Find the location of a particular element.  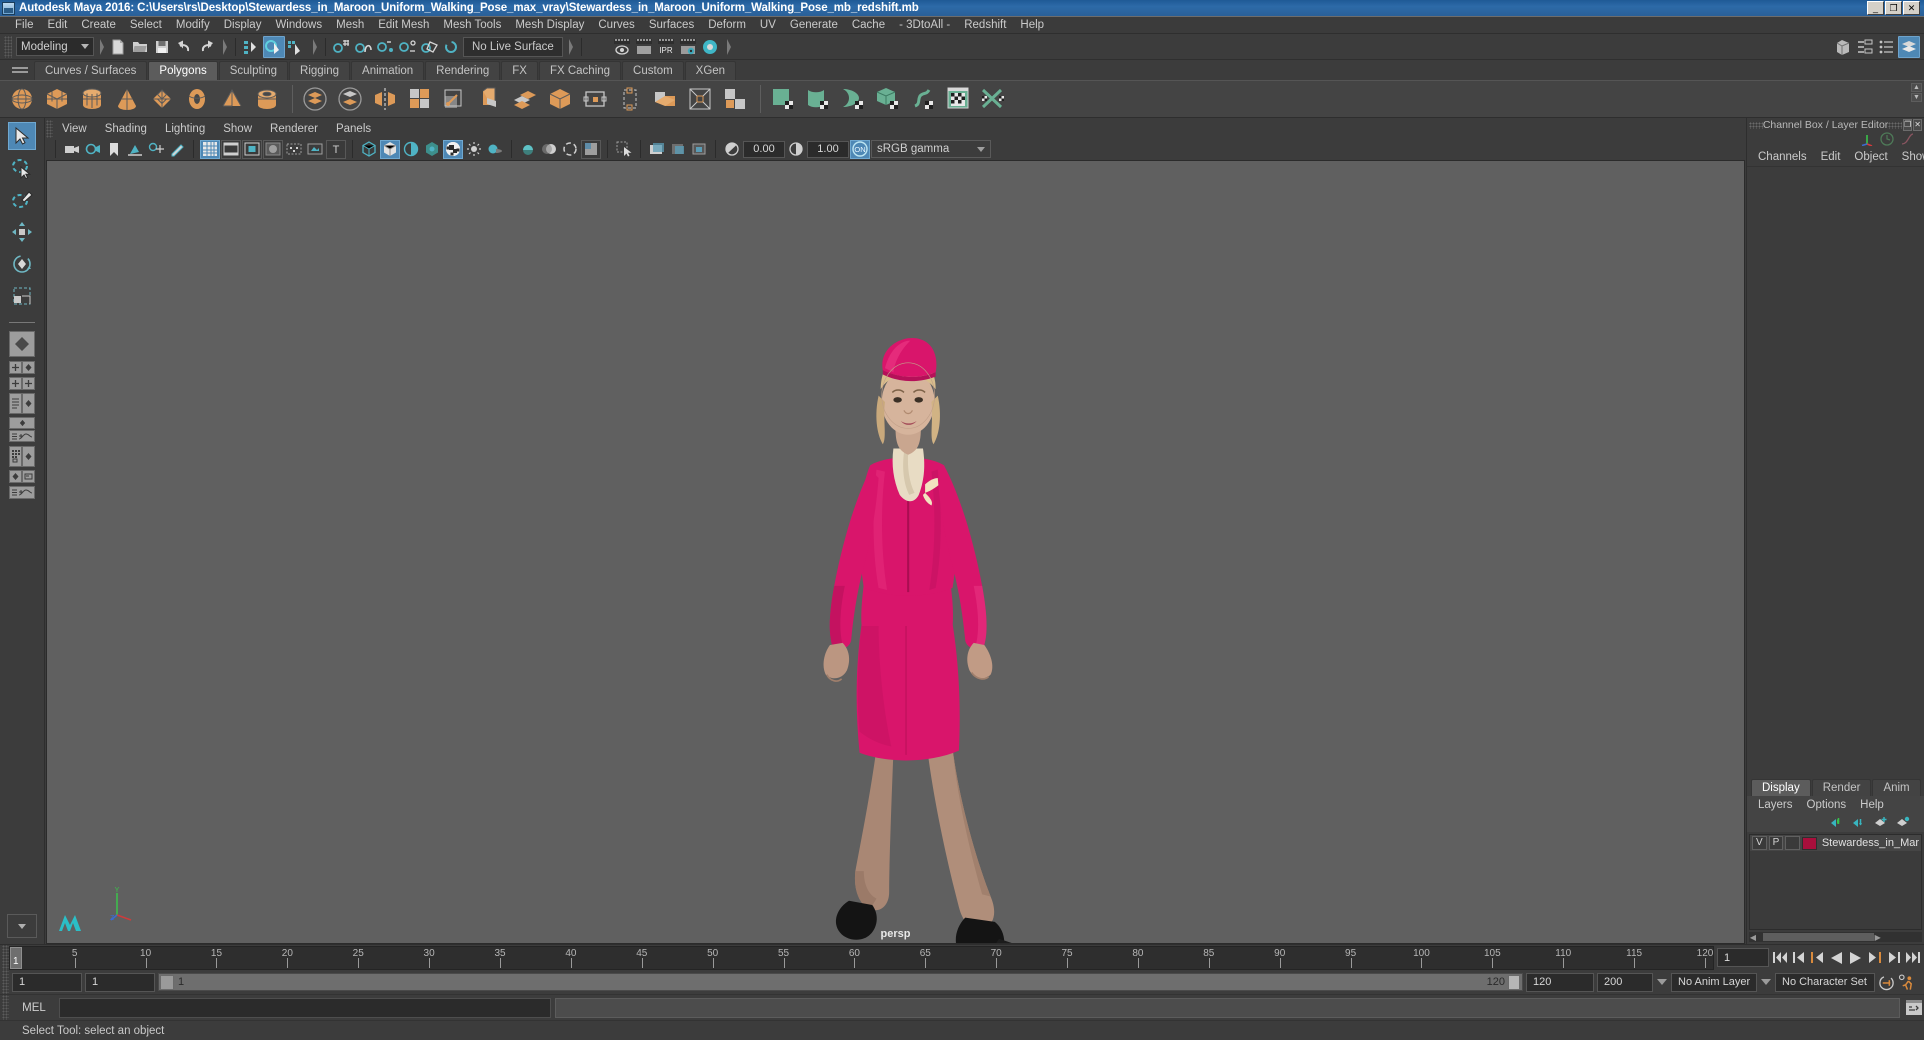

anim-start-field: 1 is located at coordinates (47, 982).